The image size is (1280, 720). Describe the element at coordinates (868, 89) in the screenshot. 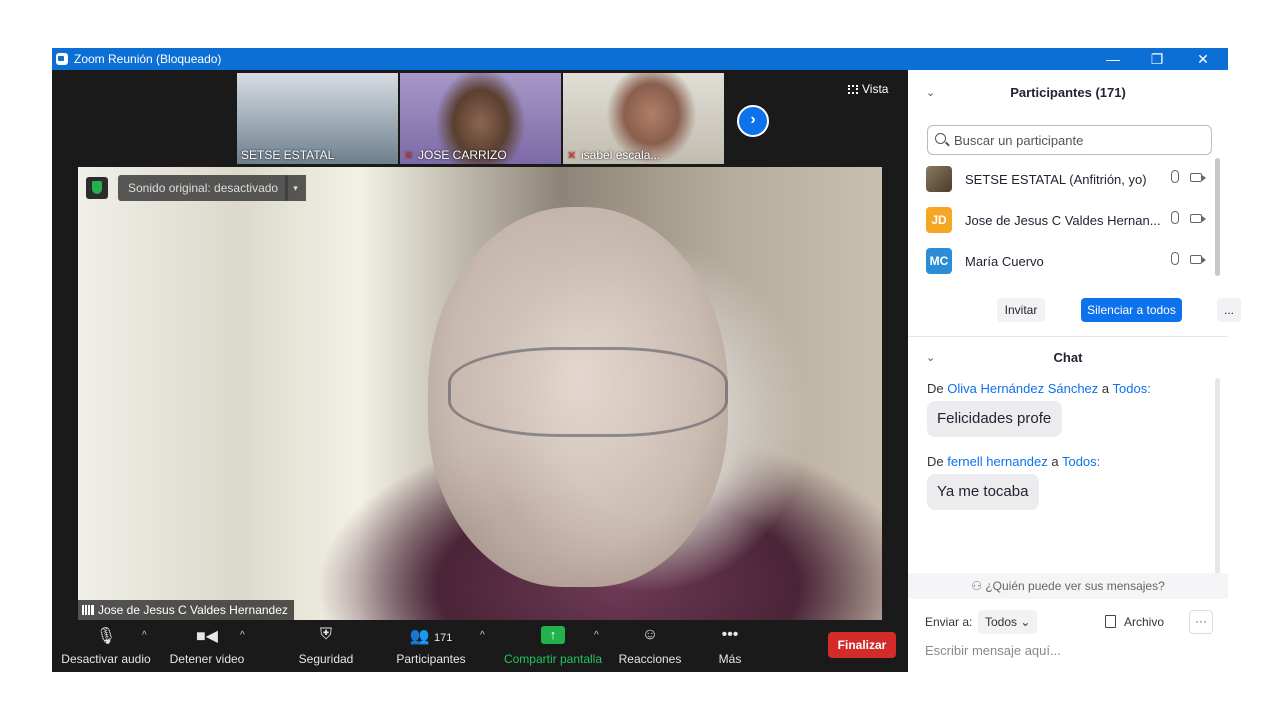

I see `view-button: Vista` at that location.